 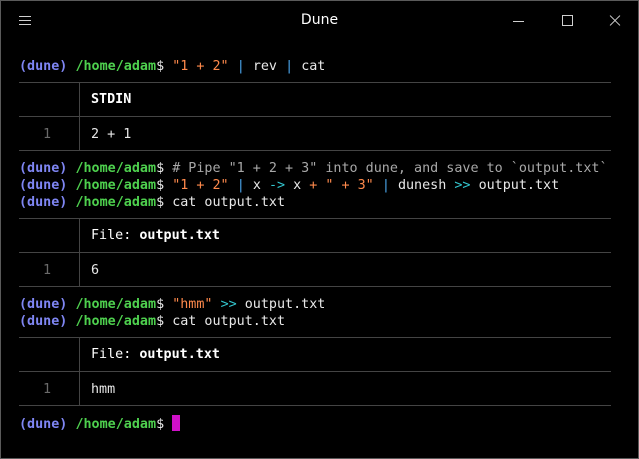 I want to click on output-table: File: output.txt 1 hmm, so click(x=315, y=371).